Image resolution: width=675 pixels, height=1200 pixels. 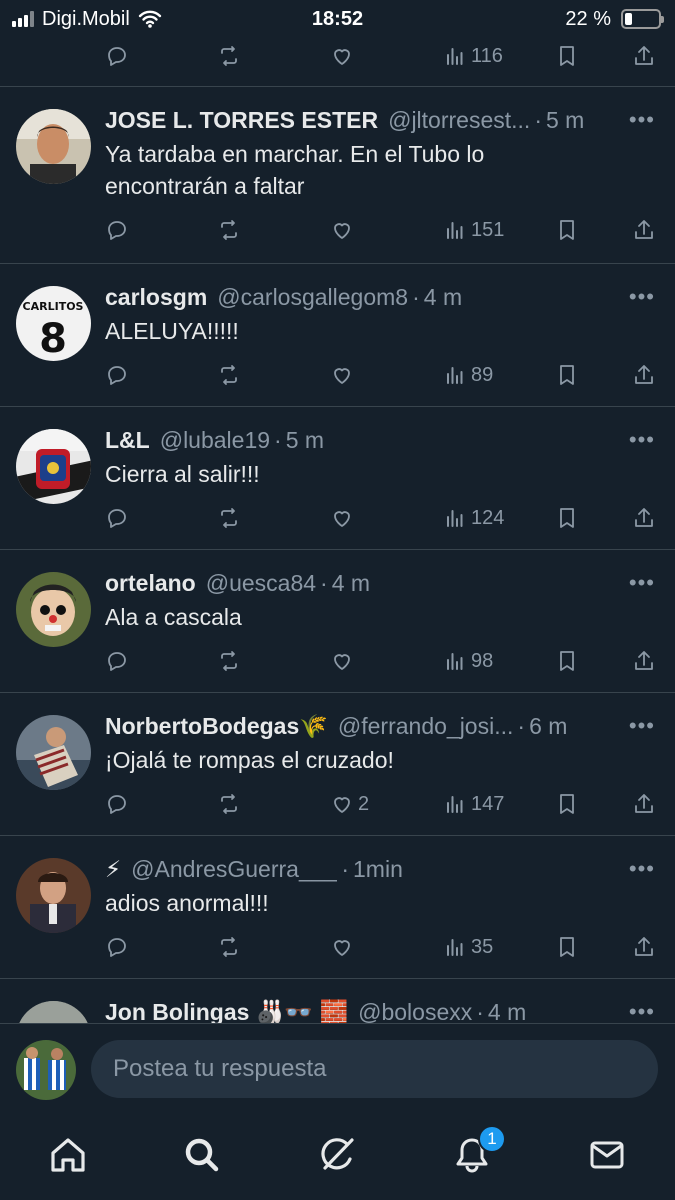 What do you see at coordinates (482, 374) in the screenshot?
I see `view-count: 89` at bounding box center [482, 374].